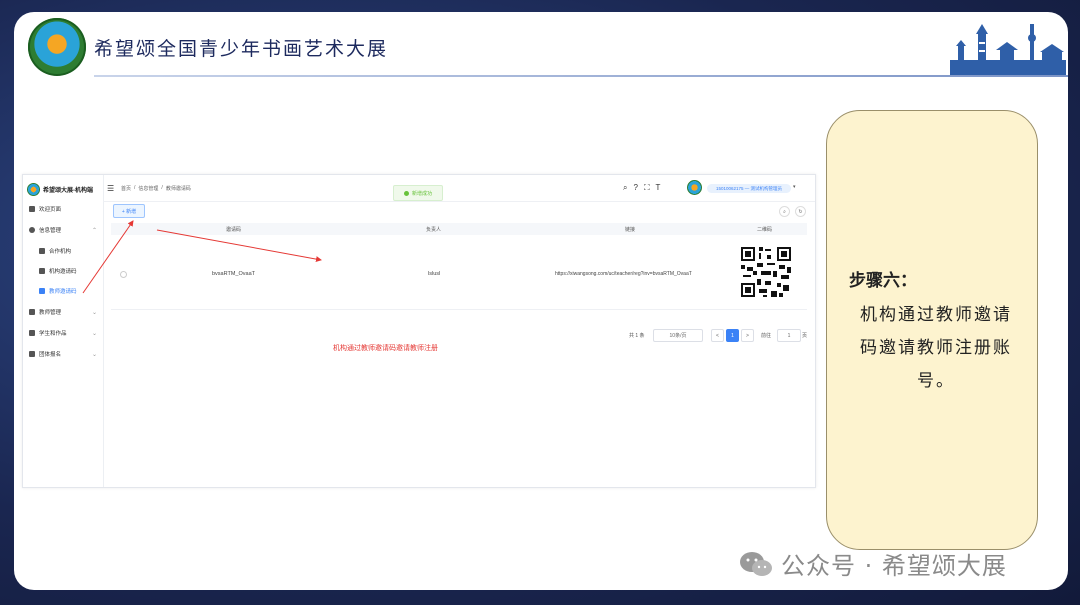  What do you see at coordinates (894, 566) in the screenshot?
I see `watermark-text: 公众号 · 希望颂大展` at bounding box center [894, 566].